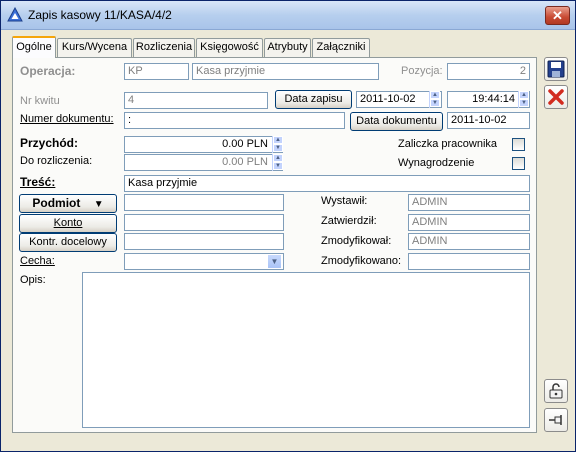 Image resolution: width=576 pixels, height=452 pixels. Describe the element at coordinates (518, 144) in the screenshot. I see `zaliczka-checkbox` at that location.